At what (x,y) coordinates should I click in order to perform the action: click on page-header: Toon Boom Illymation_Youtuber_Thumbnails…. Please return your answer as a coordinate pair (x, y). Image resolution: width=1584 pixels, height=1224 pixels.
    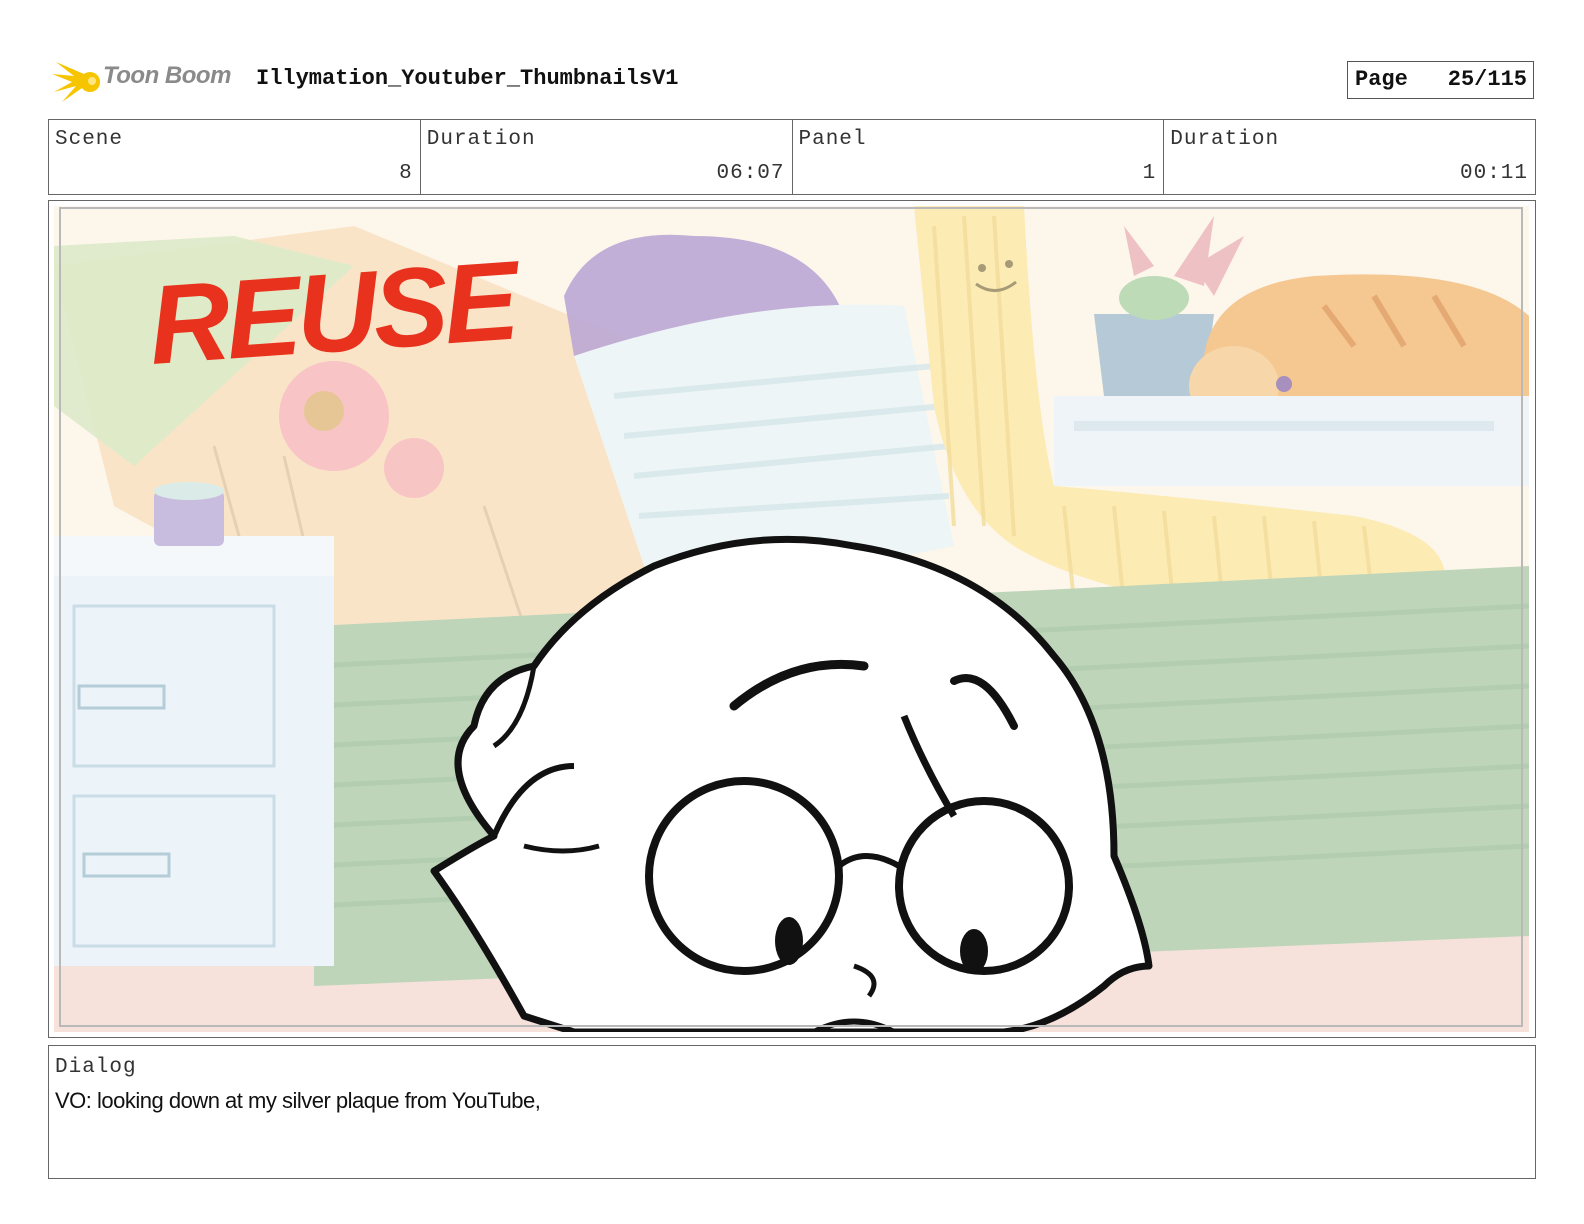
    Looking at the image, I should click on (792, 55).